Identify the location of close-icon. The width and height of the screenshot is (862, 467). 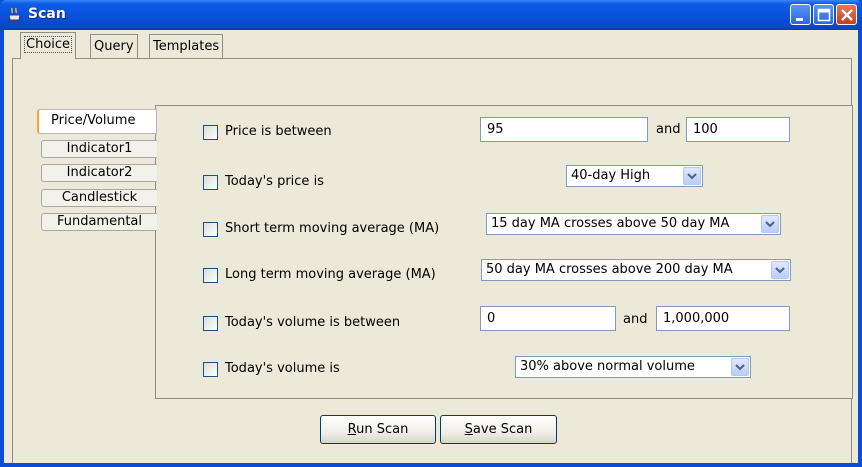
(847, 15).